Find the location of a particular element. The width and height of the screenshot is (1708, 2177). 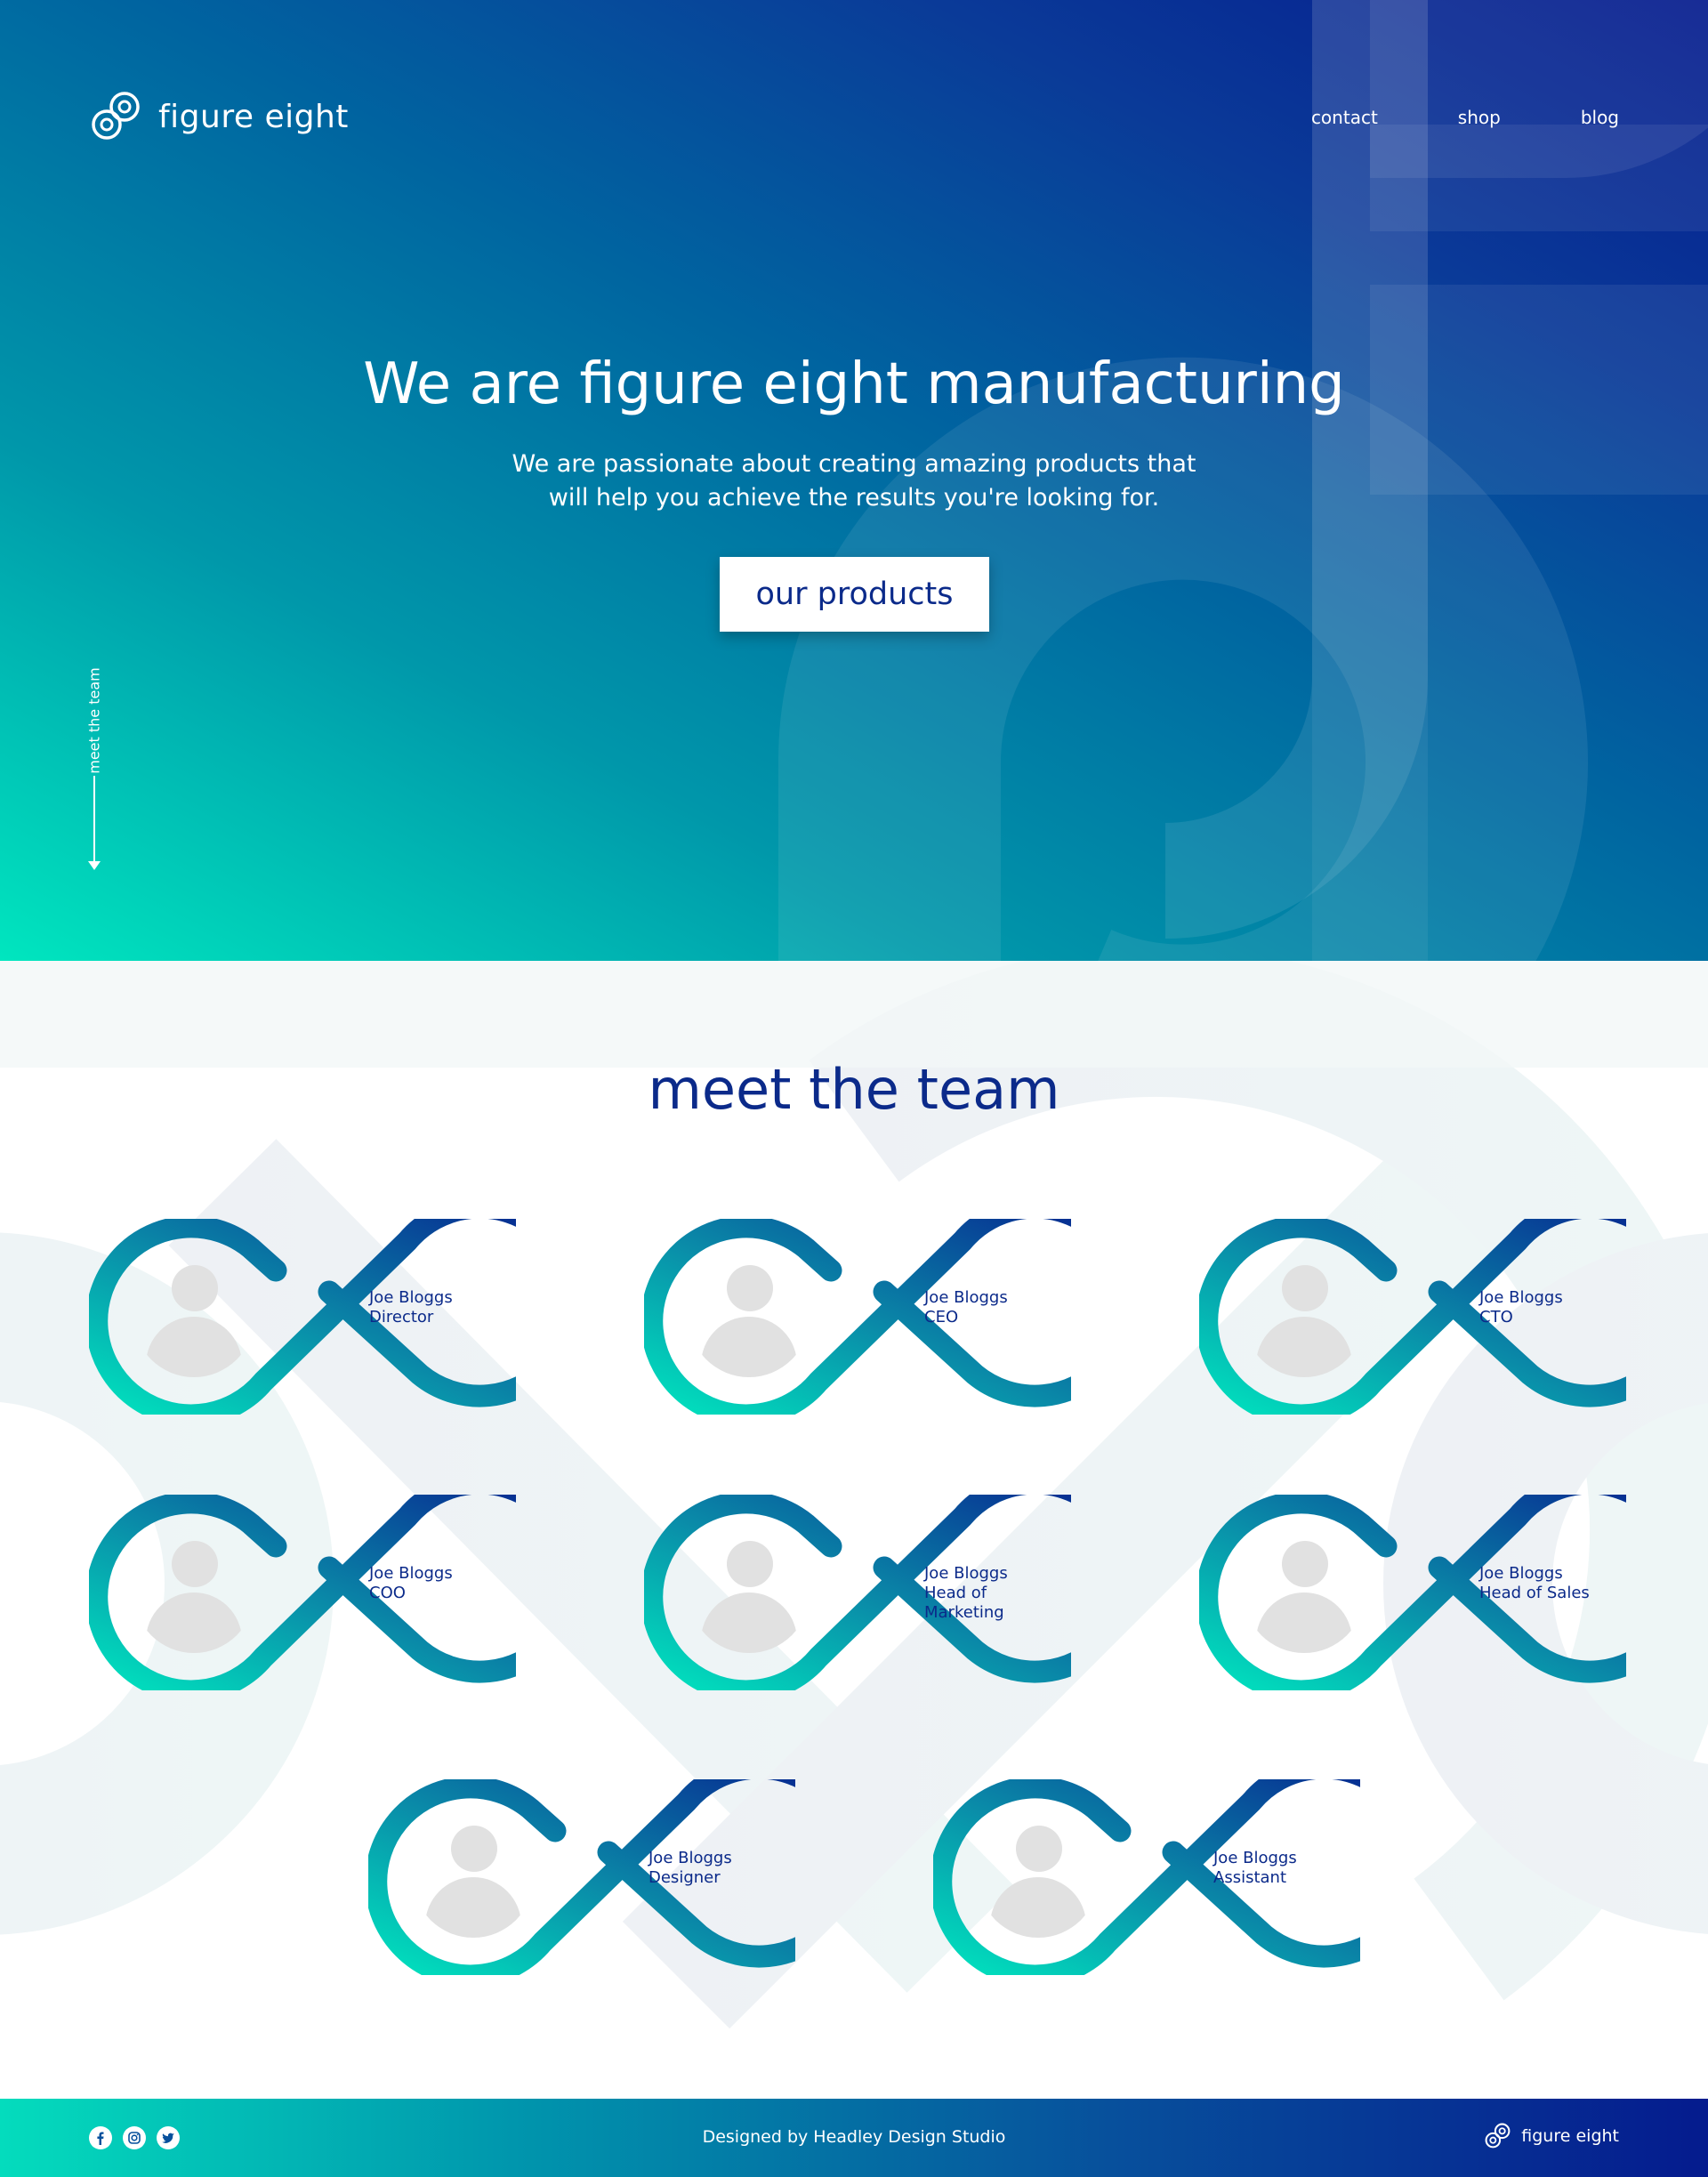

member-role: Director is located at coordinates (401, 1317).